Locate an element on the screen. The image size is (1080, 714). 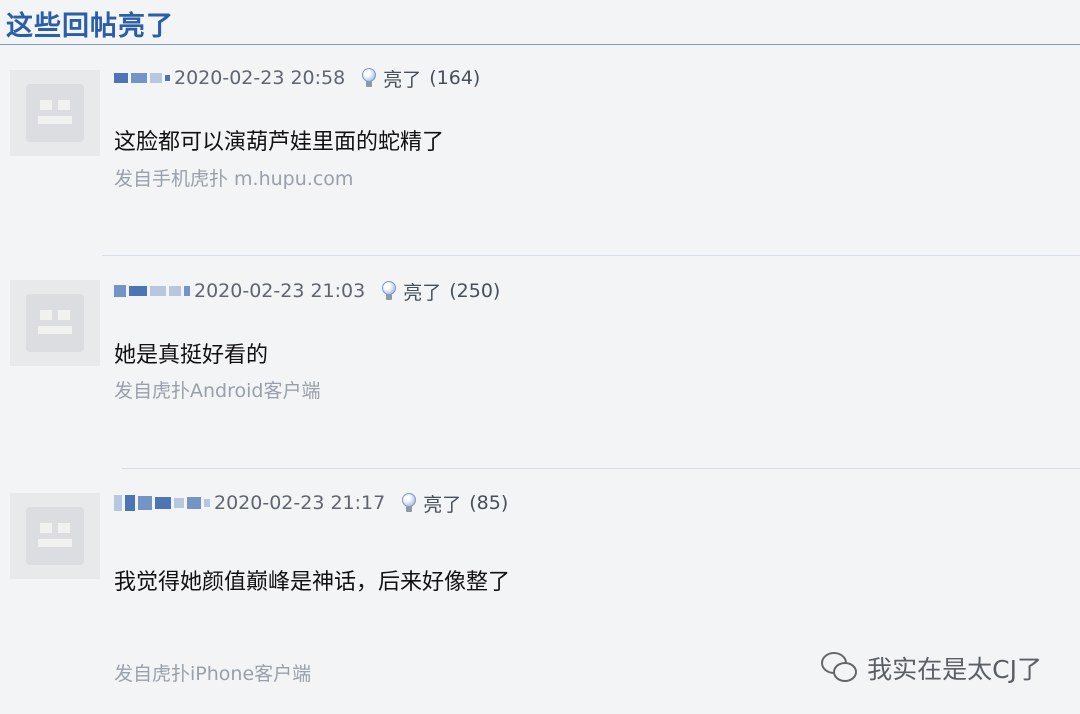
post-content: 我觉得她颜值巅峰是神话，后来好像整了 is located at coordinates (312, 582).